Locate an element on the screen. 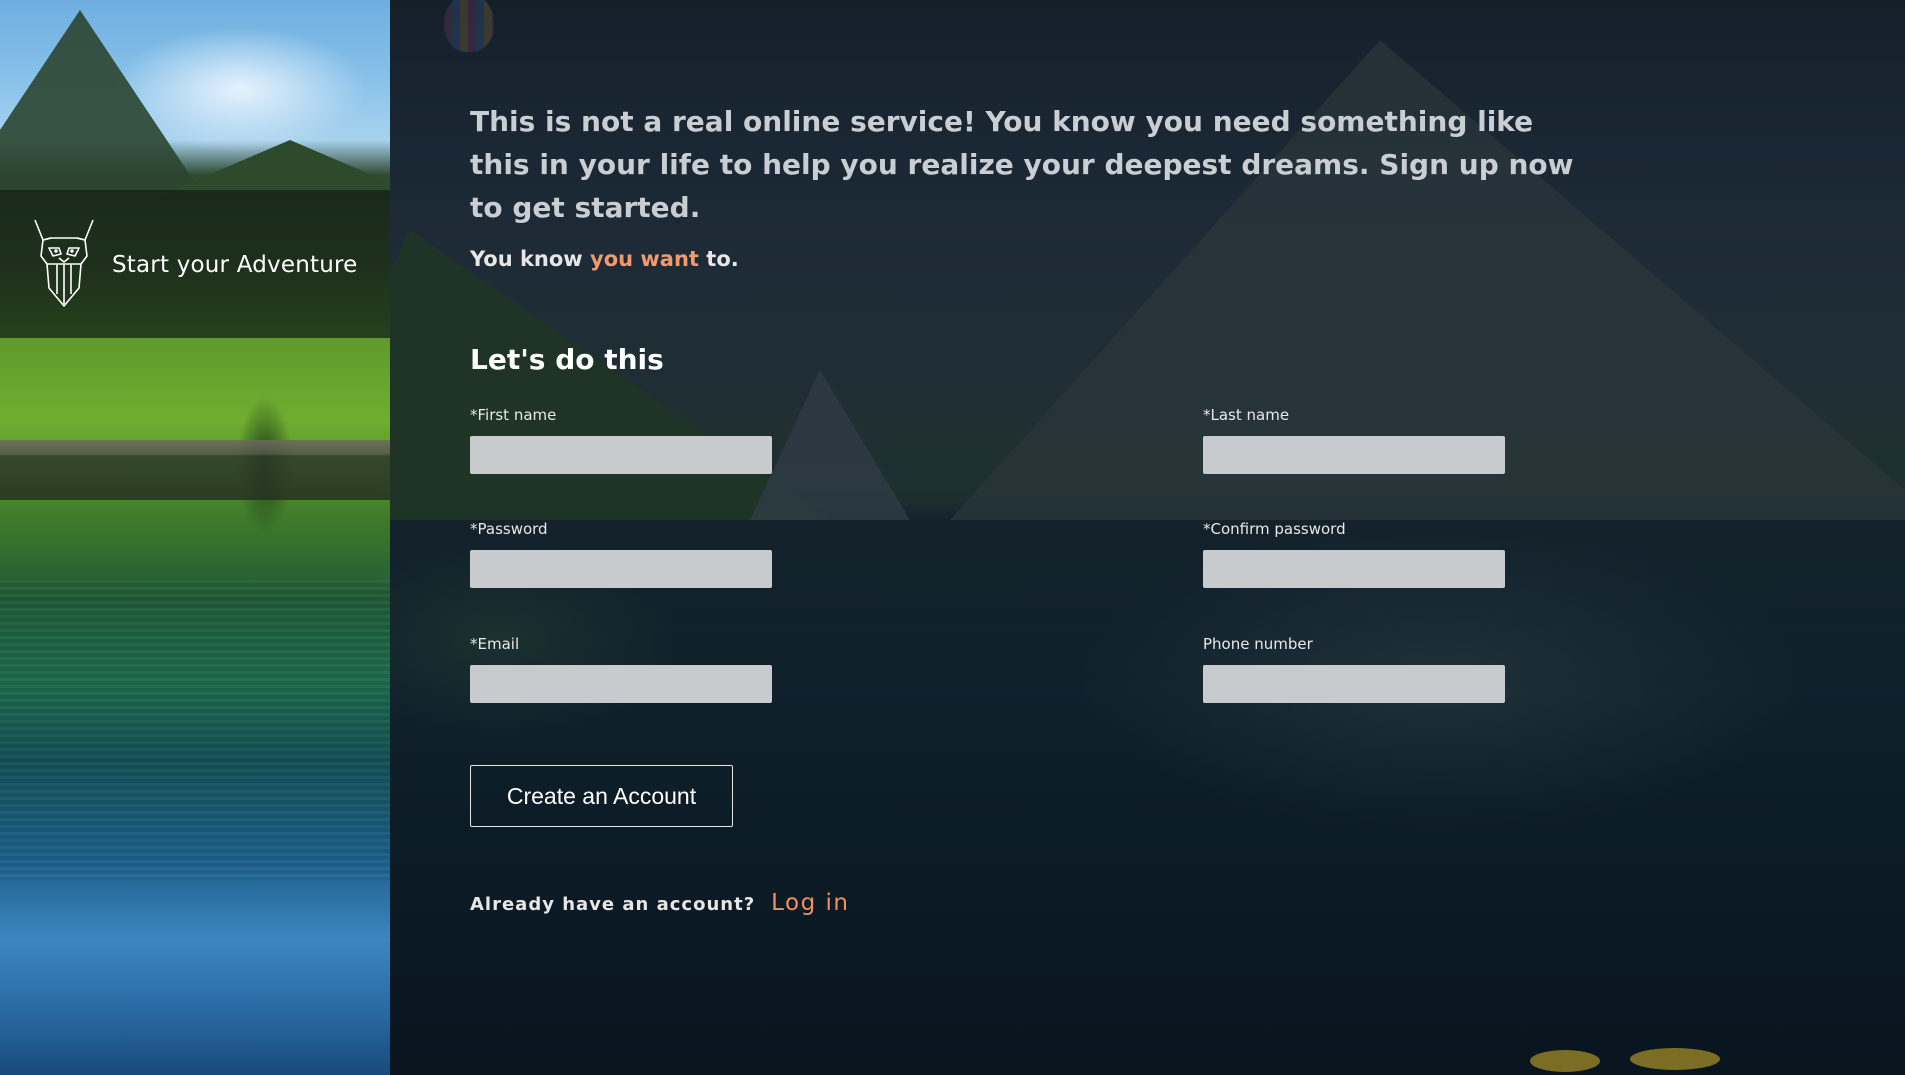 This screenshot has height=1075, width=1905. confirm-password-label: *Confirm password is located at coordinates (1274, 529).